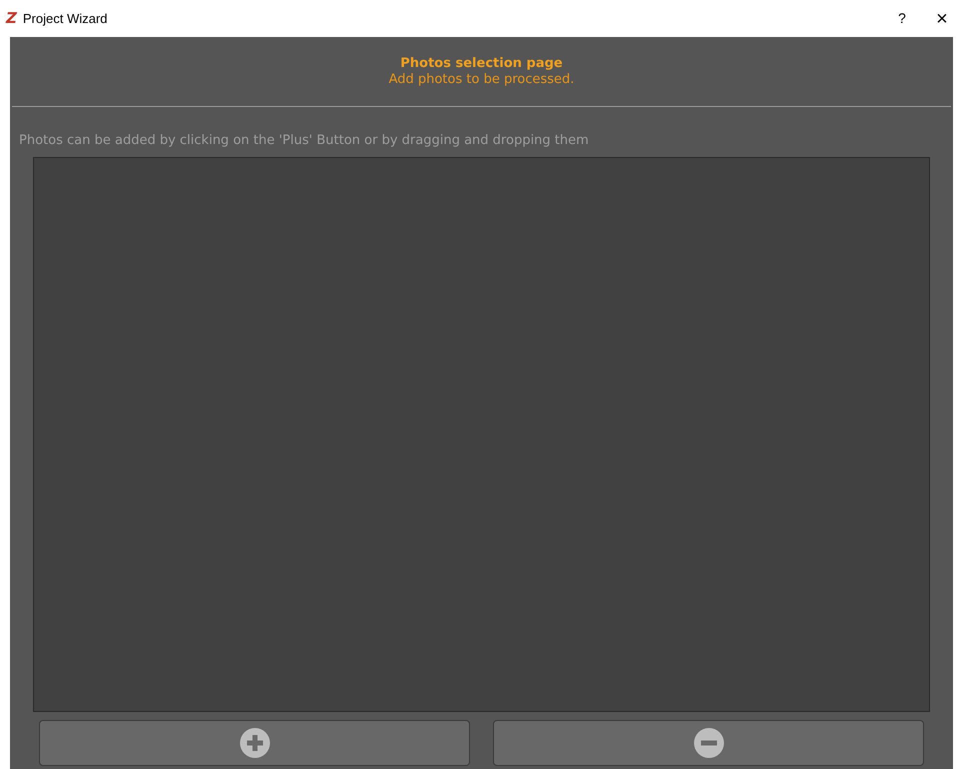 Image resolution: width=963 pixels, height=769 pixels. I want to click on close-button: ×, so click(942, 19).